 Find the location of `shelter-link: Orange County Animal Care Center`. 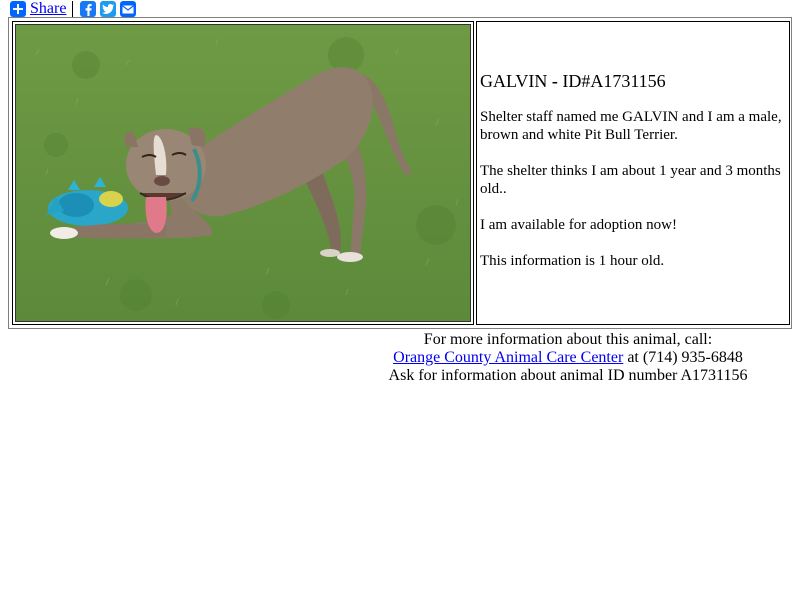

shelter-link: Orange County Animal Care Center is located at coordinates (508, 357).